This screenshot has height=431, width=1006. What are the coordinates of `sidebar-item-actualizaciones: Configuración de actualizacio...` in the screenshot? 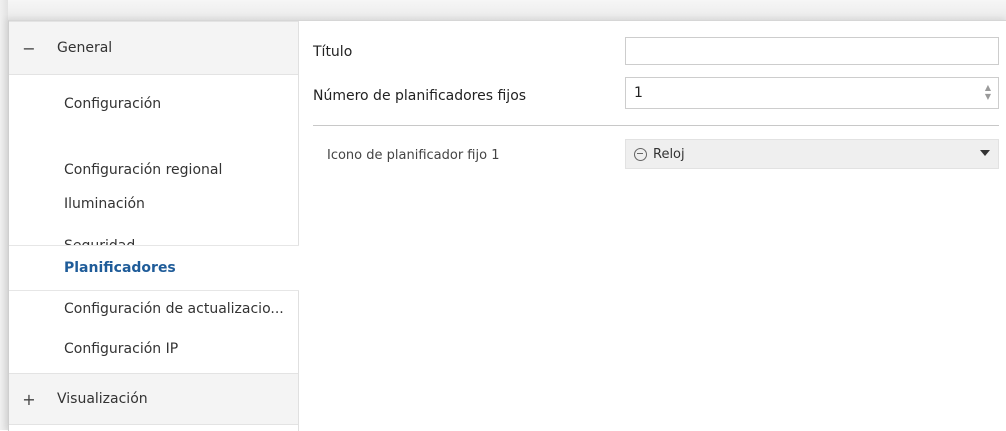 It's located at (153, 309).